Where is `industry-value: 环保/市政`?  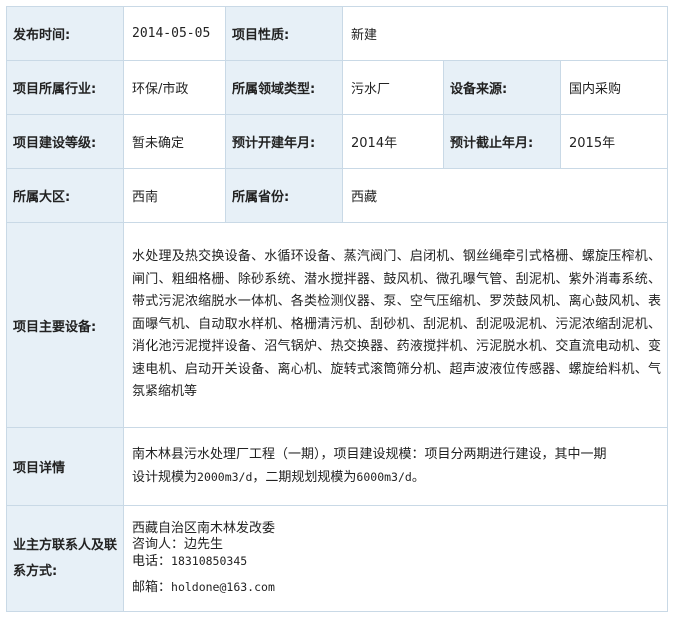 industry-value: 环保/市政 is located at coordinates (174, 87).